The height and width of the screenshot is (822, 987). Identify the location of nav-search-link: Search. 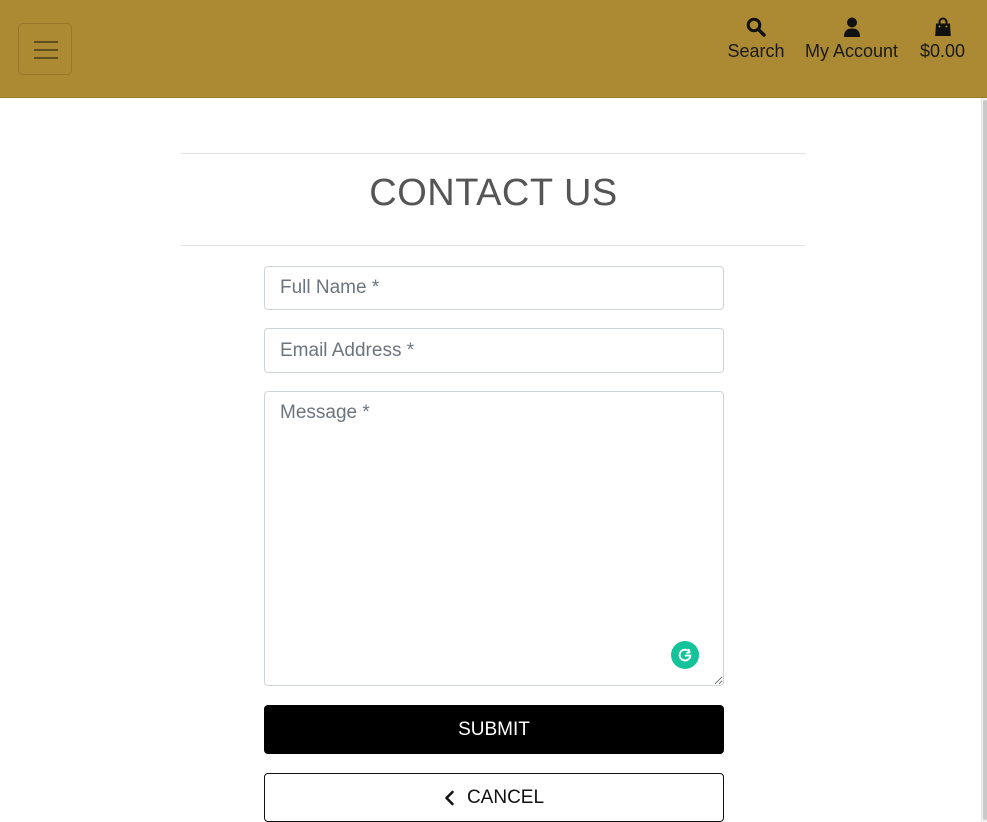
(756, 38).